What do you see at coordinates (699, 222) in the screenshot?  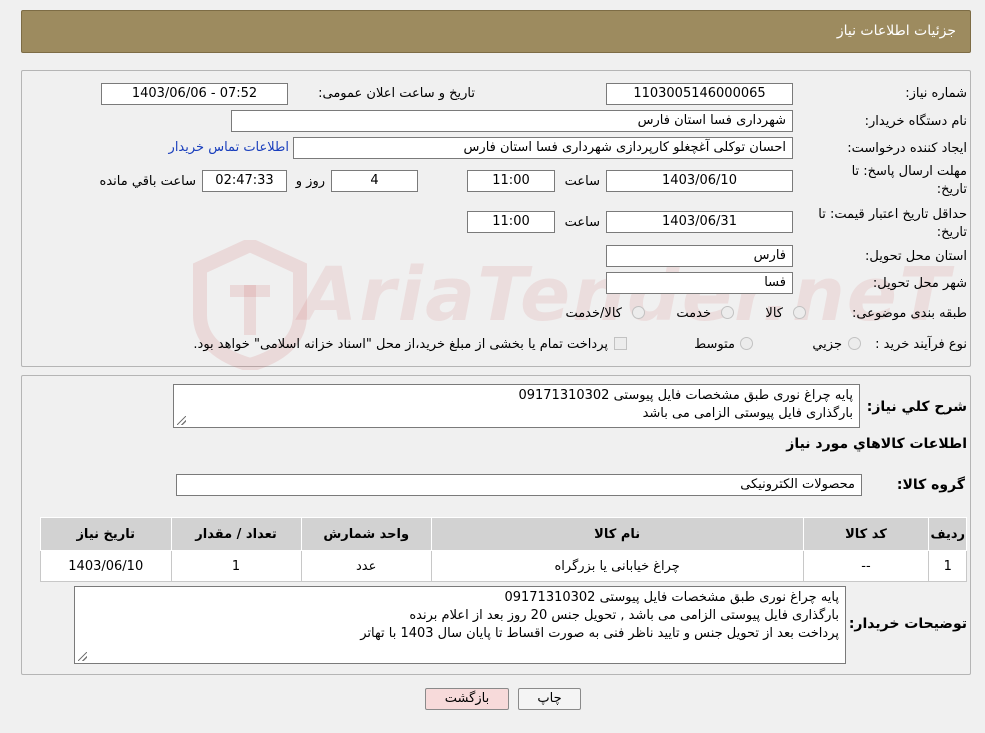 I see `price-date-field: 1403/06/31` at bounding box center [699, 222].